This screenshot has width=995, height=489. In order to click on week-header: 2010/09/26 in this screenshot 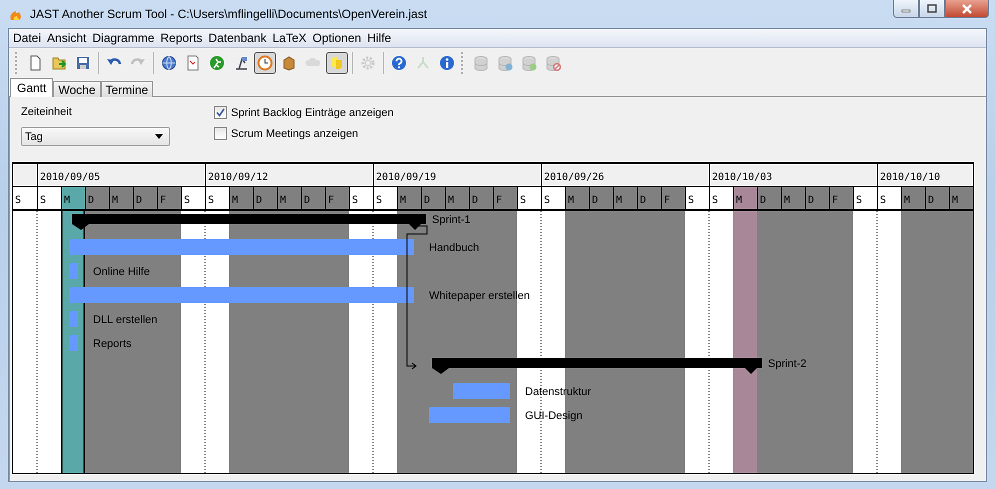, I will do `click(625, 175)`.